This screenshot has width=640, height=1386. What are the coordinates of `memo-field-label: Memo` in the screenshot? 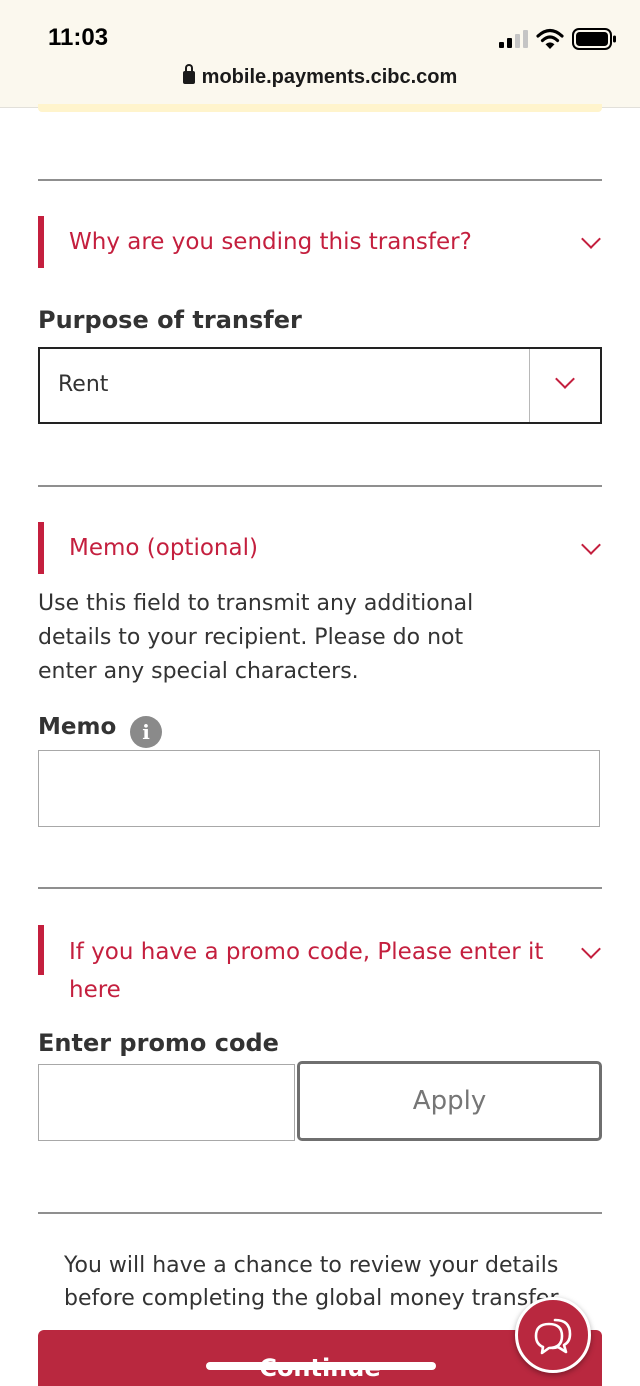 It's located at (77, 727).